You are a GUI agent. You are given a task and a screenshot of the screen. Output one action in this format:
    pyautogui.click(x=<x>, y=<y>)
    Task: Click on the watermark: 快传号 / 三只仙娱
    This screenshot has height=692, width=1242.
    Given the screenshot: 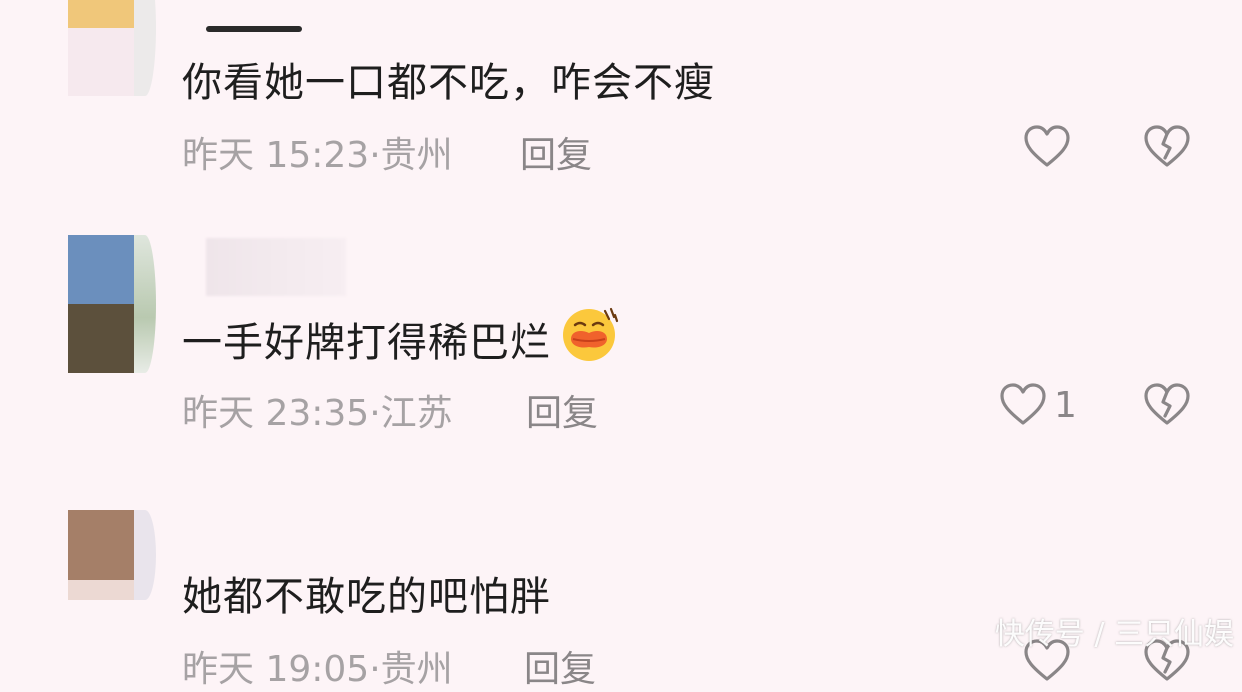 What is the action you would take?
    pyautogui.click(x=1114, y=634)
    